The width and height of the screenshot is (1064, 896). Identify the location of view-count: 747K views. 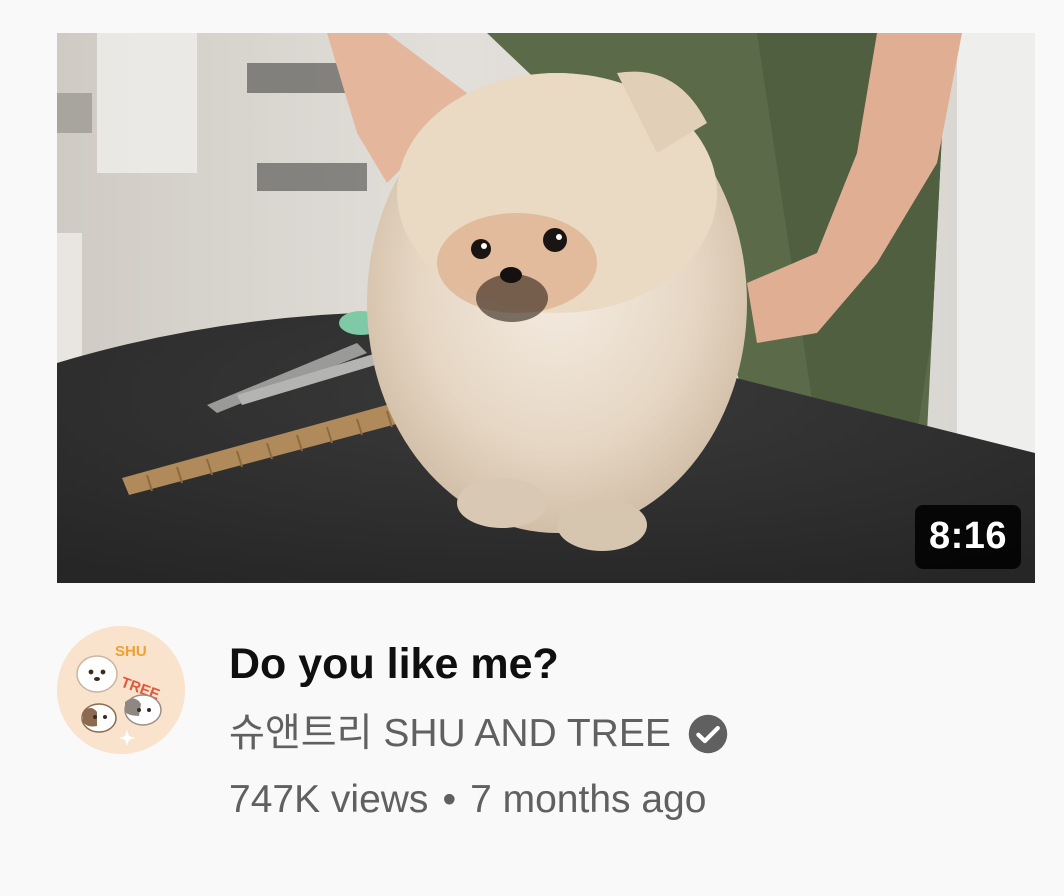
(329, 799).